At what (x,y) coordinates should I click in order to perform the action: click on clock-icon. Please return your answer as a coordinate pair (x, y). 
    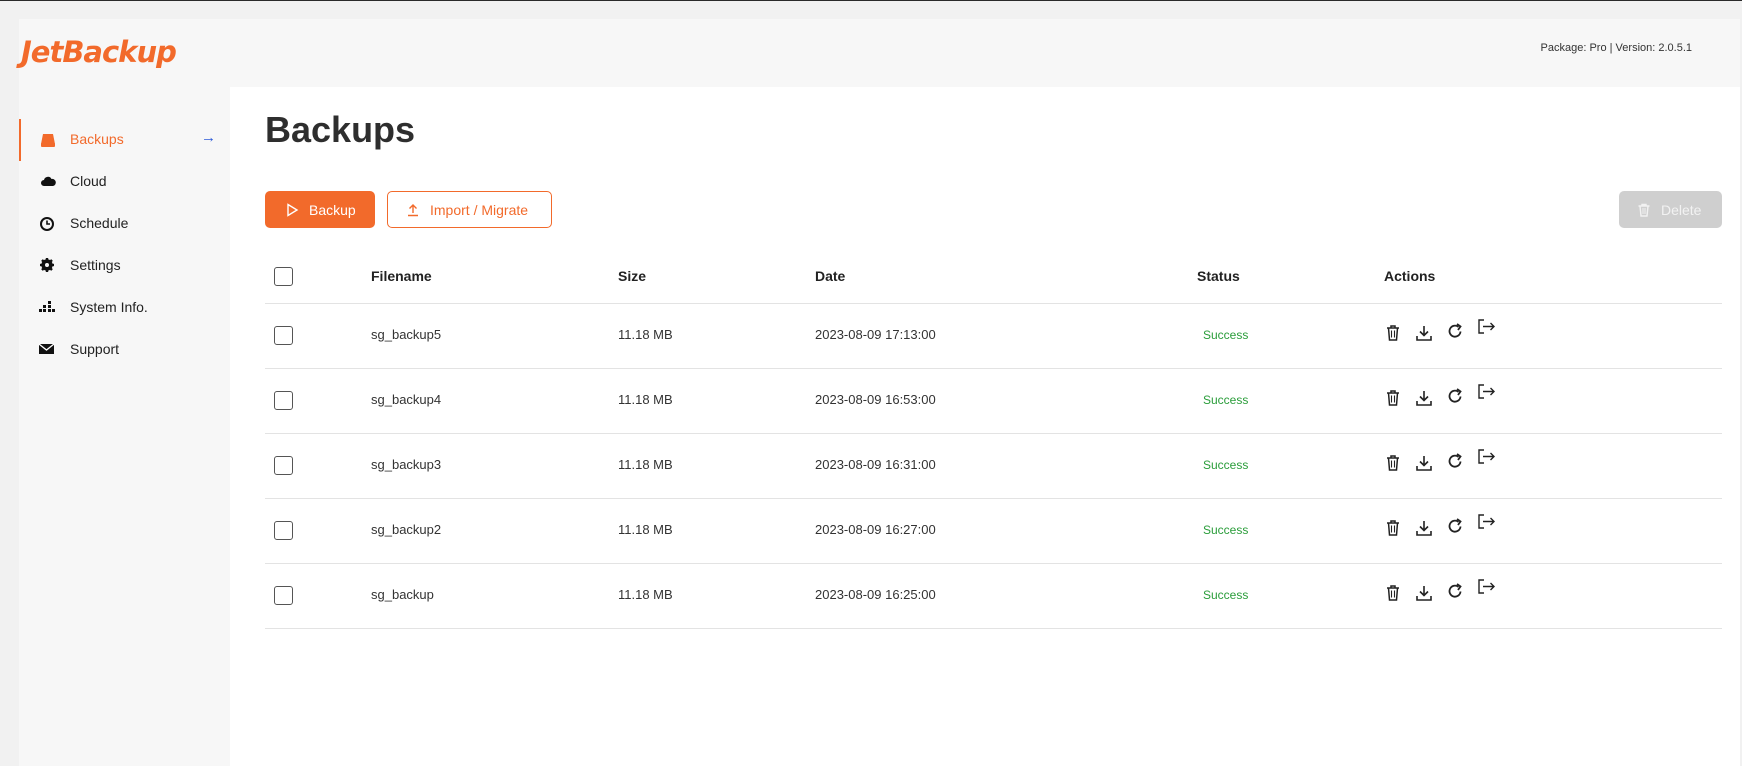
    Looking at the image, I should click on (48, 224).